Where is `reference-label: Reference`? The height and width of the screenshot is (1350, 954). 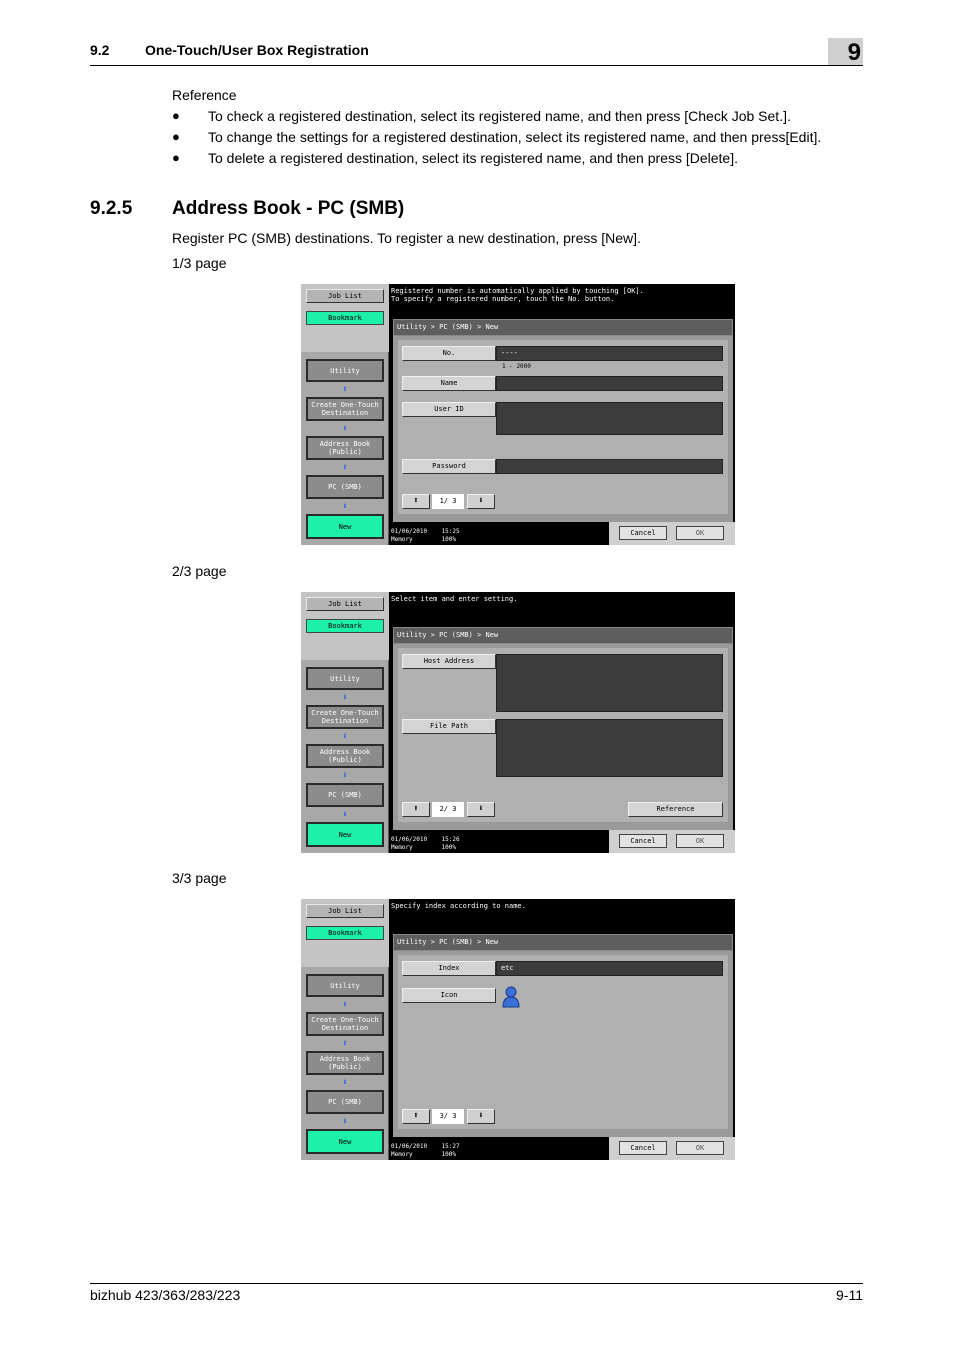
reference-label: Reference is located at coordinates (204, 95).